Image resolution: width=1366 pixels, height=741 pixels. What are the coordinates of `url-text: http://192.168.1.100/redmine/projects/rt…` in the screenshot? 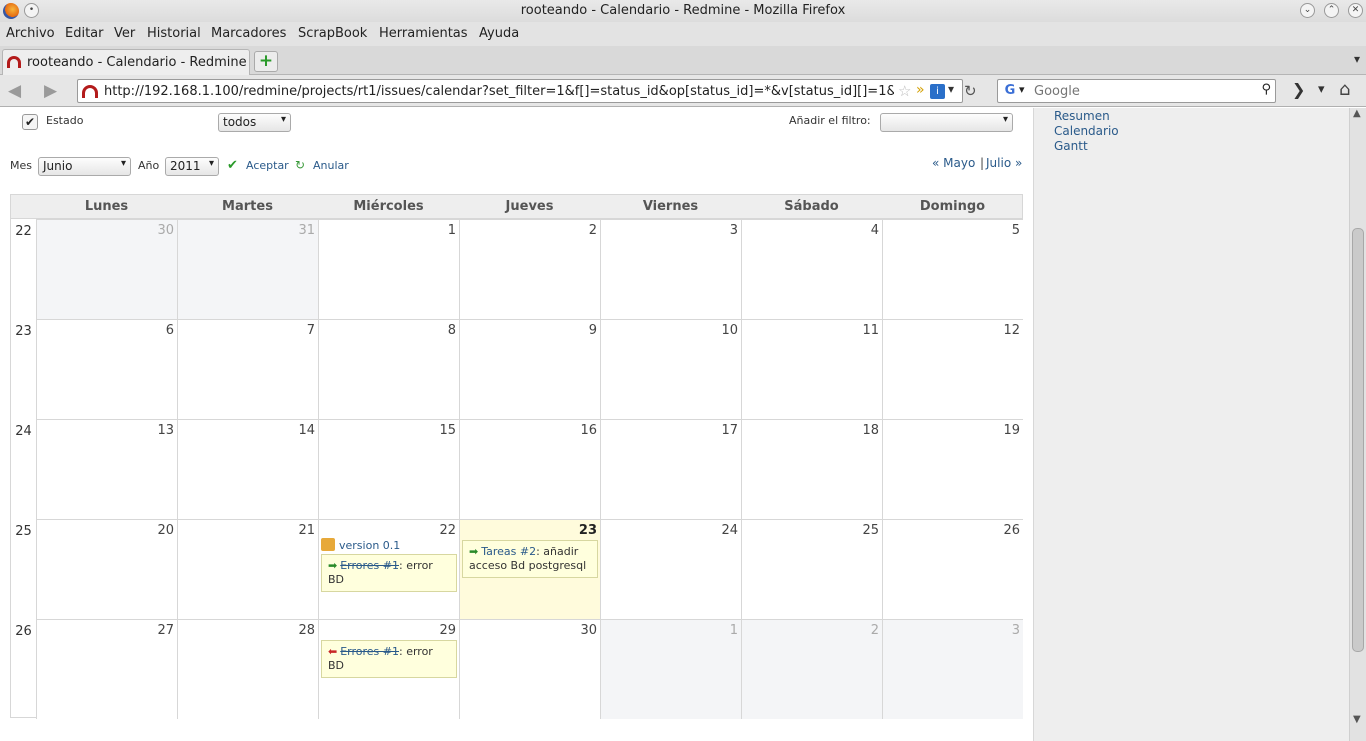 It's located at (499, 91).